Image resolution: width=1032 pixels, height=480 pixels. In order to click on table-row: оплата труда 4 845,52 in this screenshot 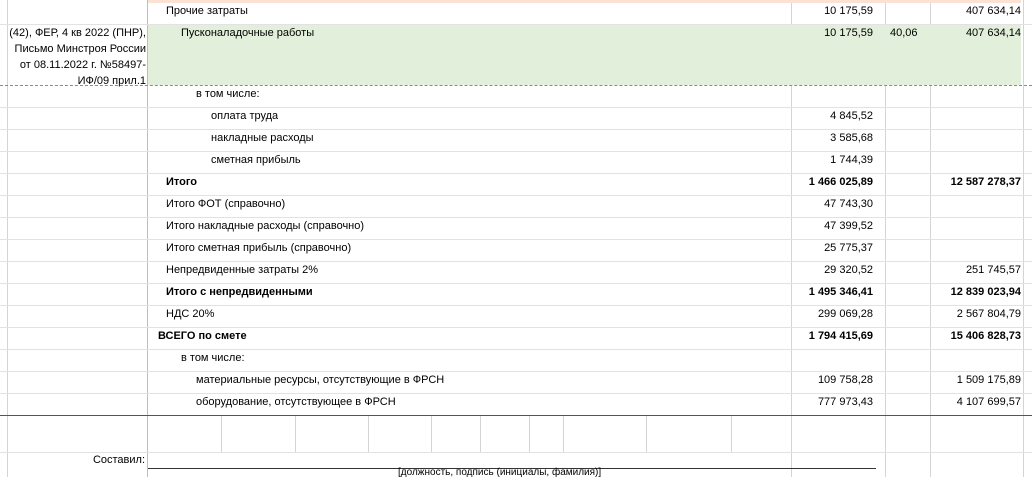, I will do `click(516, 116)`.